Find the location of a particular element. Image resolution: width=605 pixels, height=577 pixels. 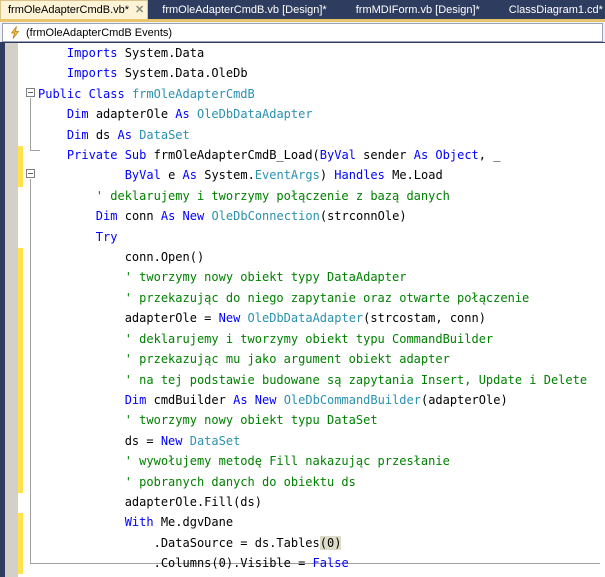

code-navigation-bar: (frmOleAdapterCmdB Events) is located at coordinates (302, 32).